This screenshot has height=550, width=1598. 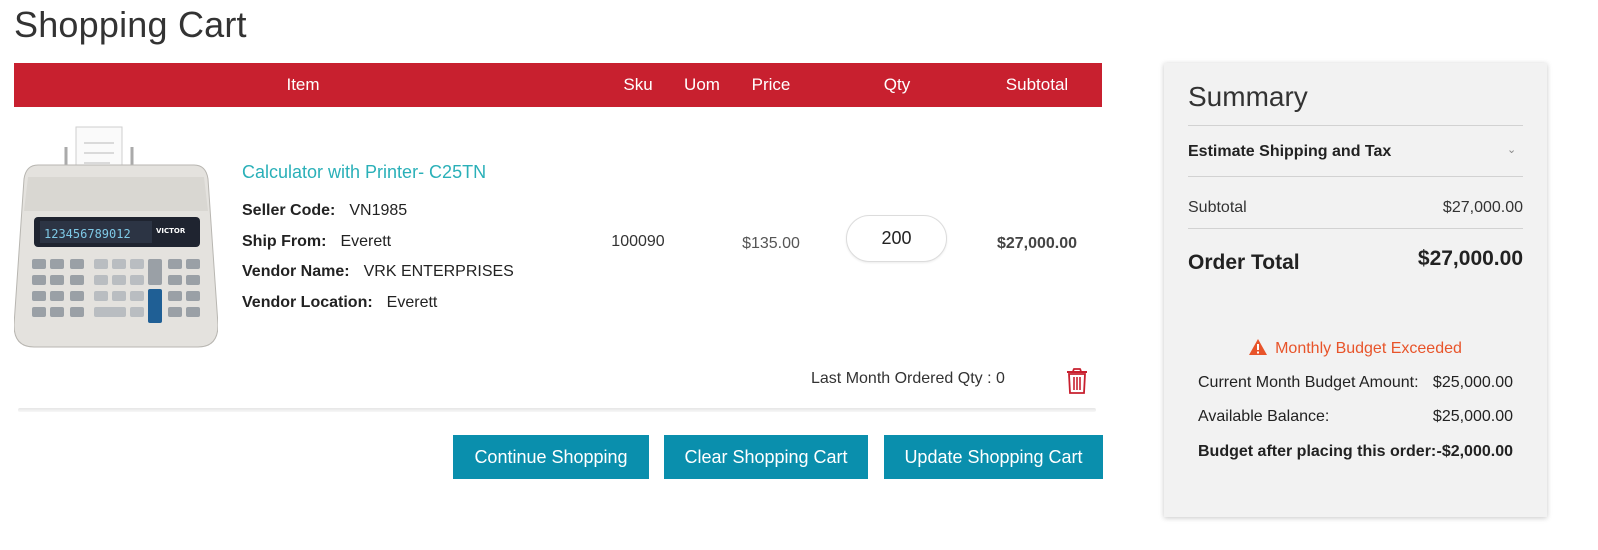 I want to click on summary-subtotal-value: $27,000.00, so click(x=1482, y=207).